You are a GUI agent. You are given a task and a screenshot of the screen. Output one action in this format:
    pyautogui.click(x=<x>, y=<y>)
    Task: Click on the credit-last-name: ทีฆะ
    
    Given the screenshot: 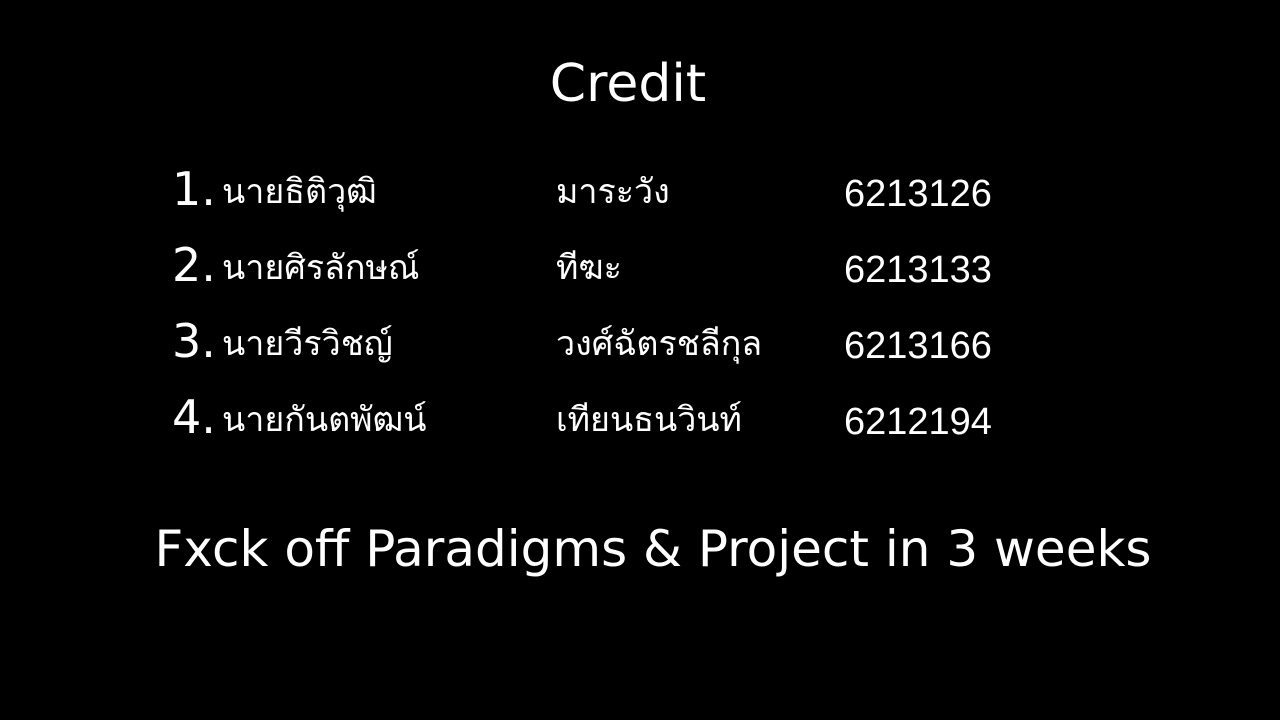 What is the action you would take?
    pyautogui.click(x=589, y=268)
    